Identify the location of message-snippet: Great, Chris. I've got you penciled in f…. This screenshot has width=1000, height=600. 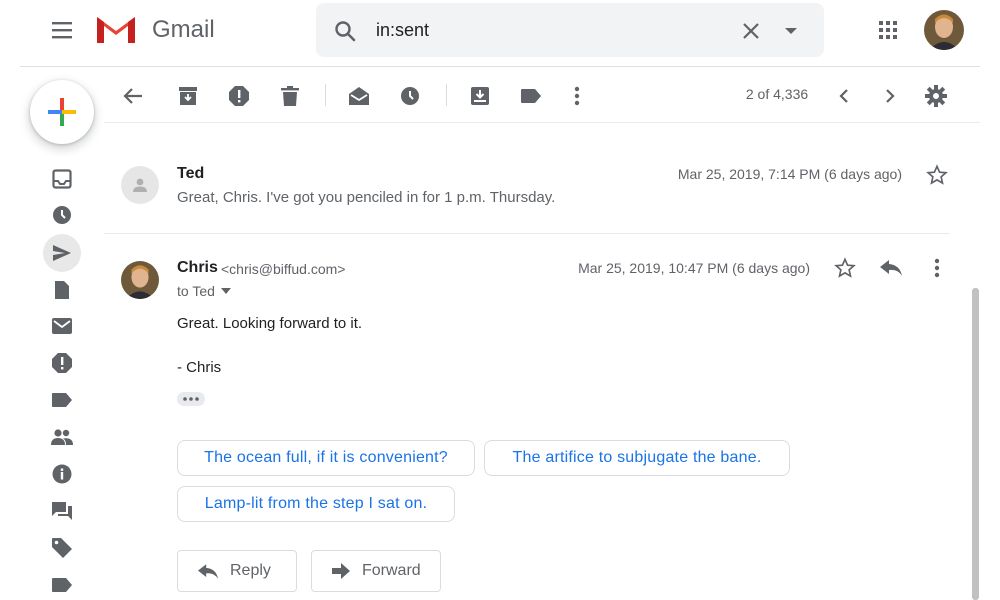
(366, 197).